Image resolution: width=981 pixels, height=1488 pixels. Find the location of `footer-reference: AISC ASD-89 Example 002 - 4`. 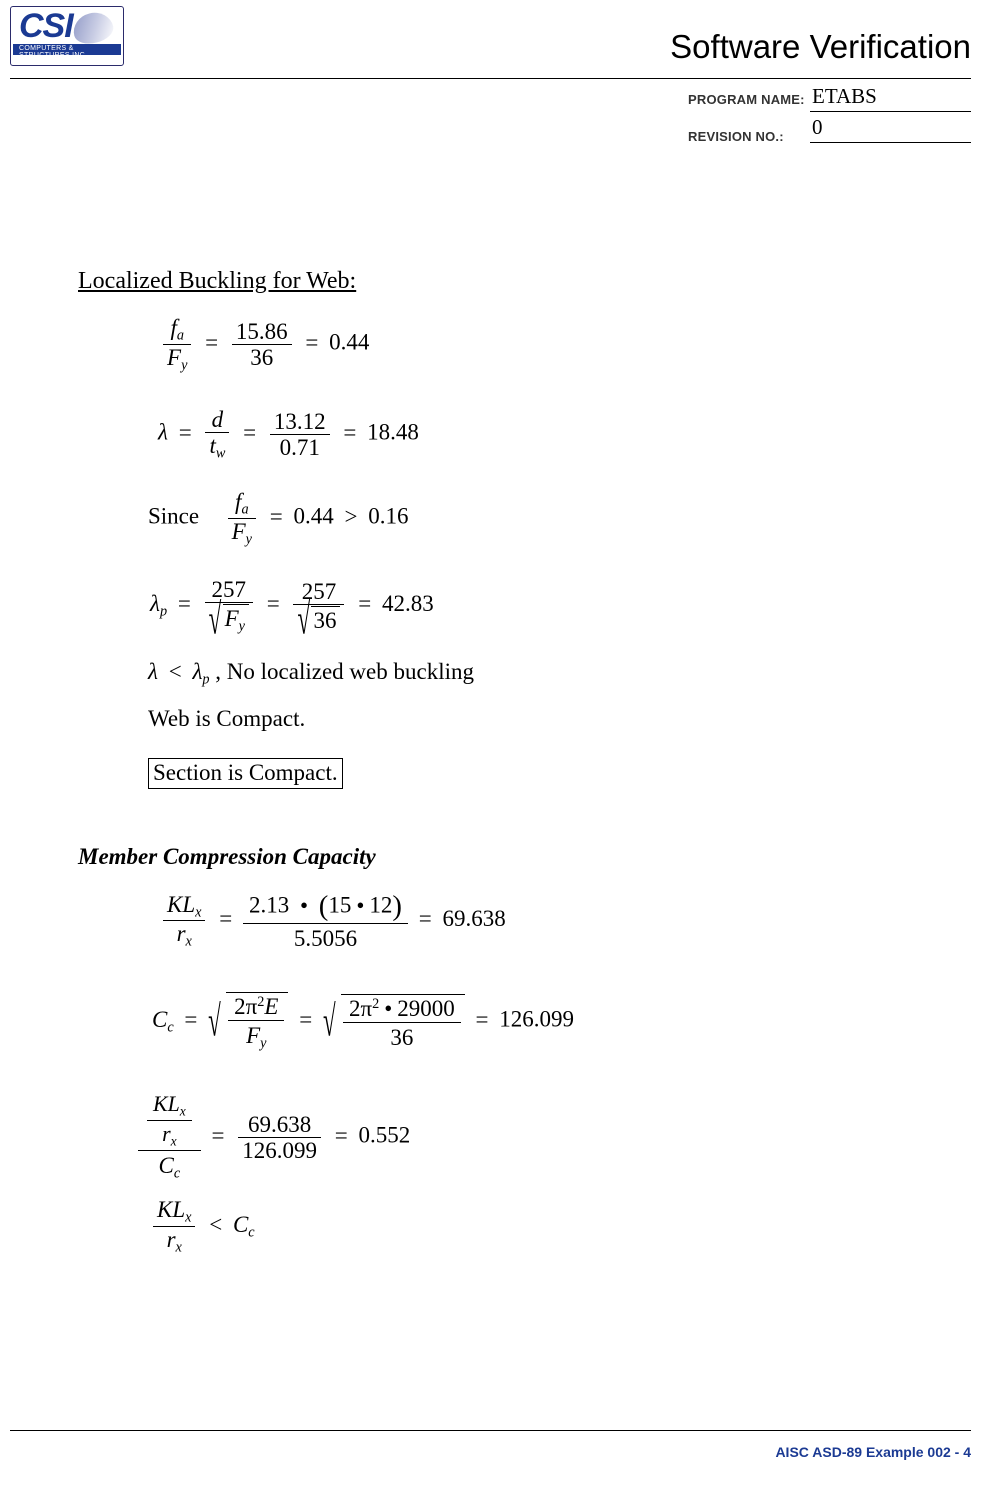

footer-reference: AISC ASD-89 Example 002 - 4 is located at coordinates (873, 1452).